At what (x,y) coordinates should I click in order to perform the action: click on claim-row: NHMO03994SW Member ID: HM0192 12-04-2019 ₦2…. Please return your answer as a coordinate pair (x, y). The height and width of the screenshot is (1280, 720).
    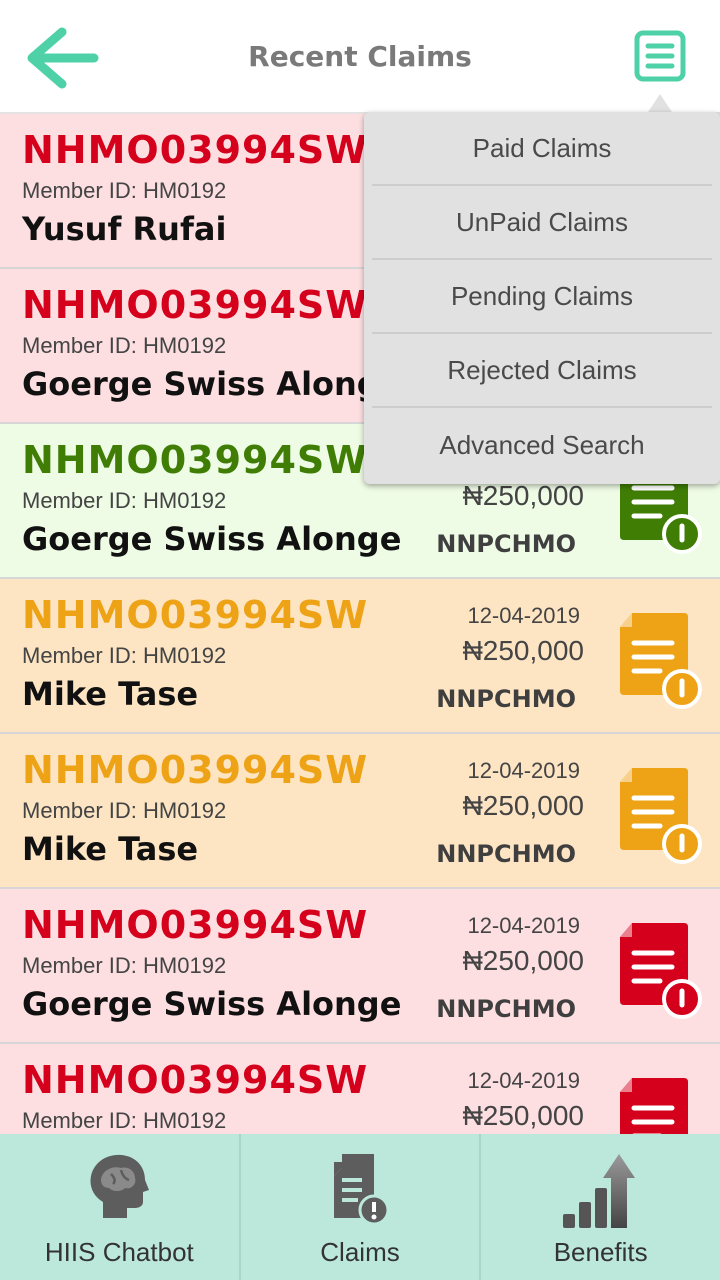
    Looking at the image, I should click on (360, 1089).